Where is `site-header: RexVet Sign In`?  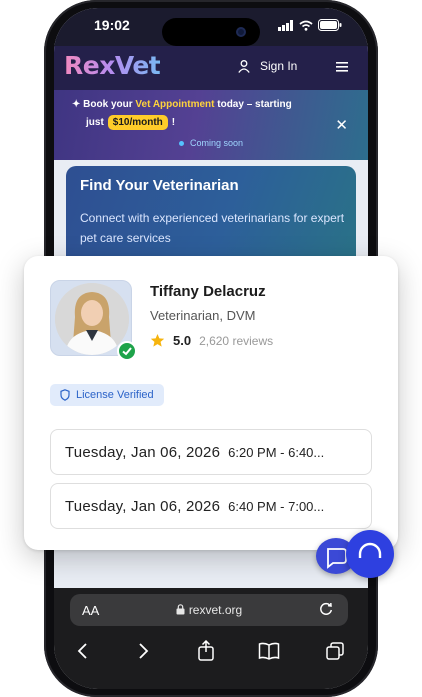
site-header: RexVet Sign In is located at coordinates (211, 68).